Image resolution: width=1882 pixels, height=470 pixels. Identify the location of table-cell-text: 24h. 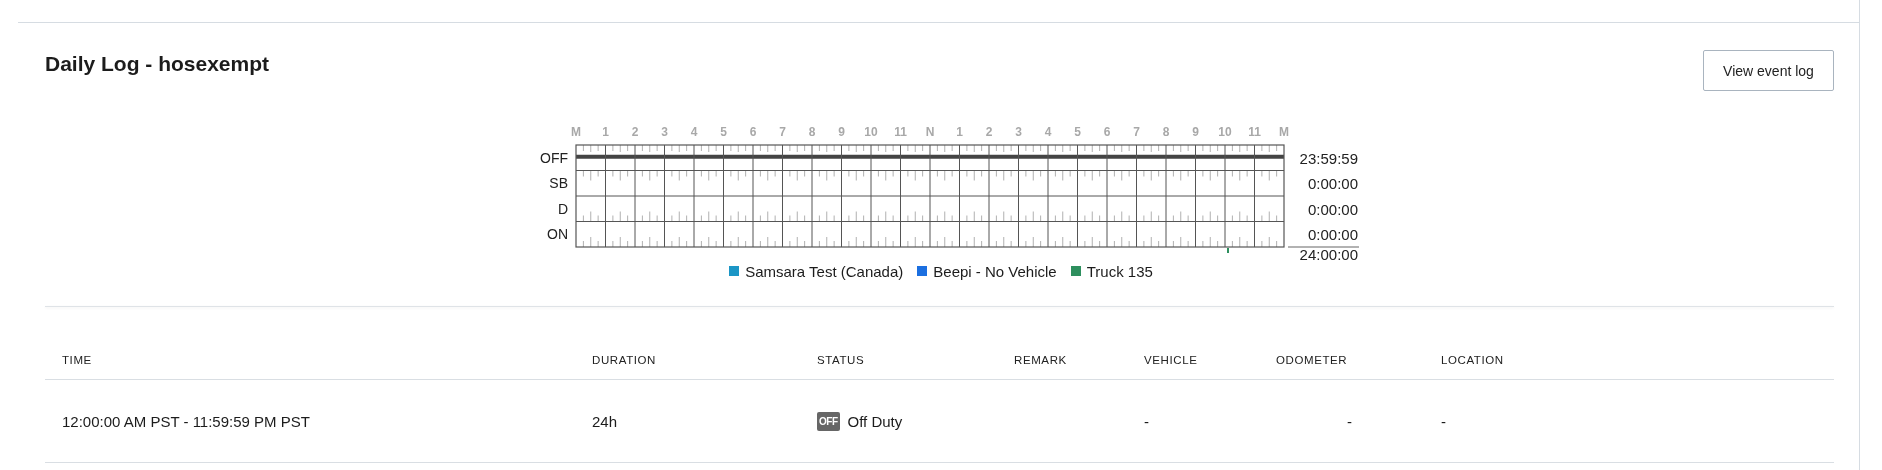
(605, 421).